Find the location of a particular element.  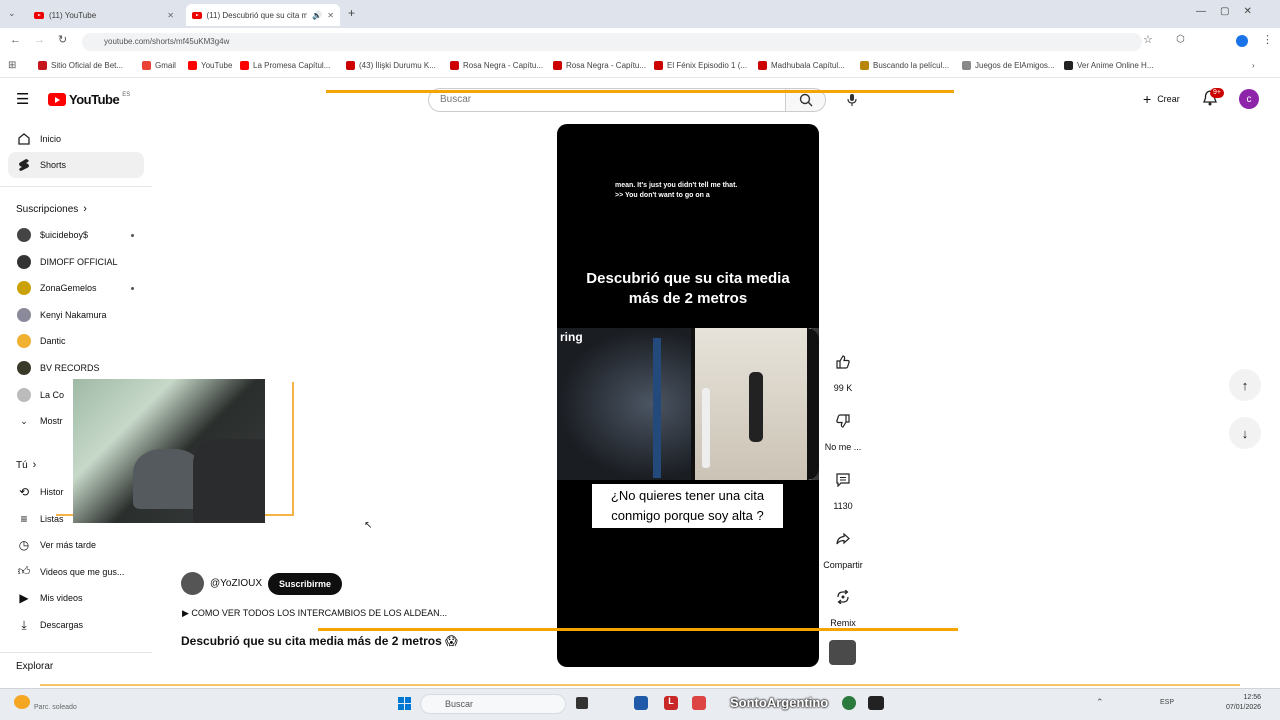

chevron-up-icon: ⌃ is located at coordinates (1100, 702).